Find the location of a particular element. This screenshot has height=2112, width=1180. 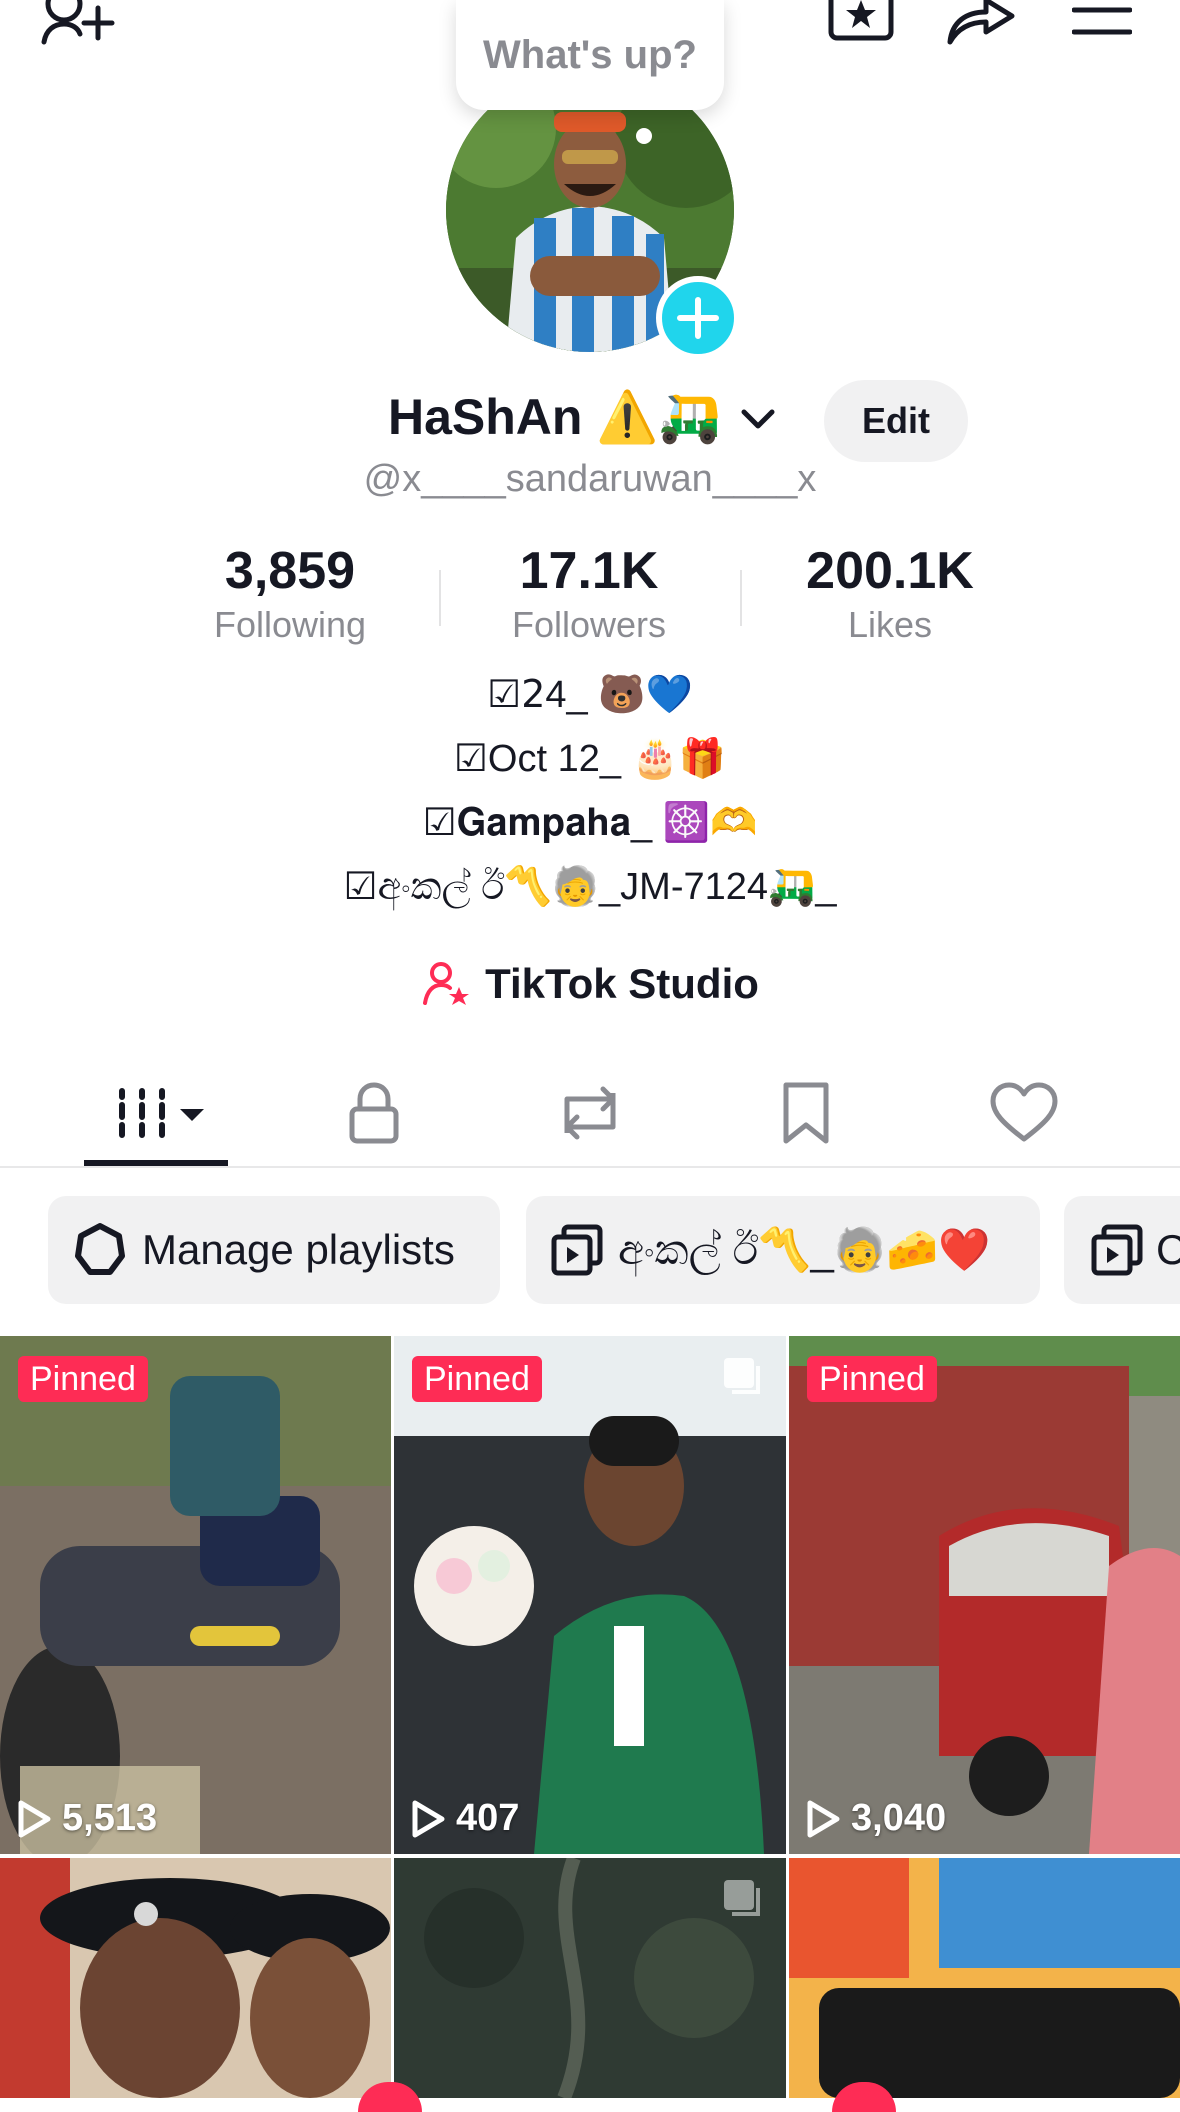

view-count: 407 is located at coordinates (464, 1818).